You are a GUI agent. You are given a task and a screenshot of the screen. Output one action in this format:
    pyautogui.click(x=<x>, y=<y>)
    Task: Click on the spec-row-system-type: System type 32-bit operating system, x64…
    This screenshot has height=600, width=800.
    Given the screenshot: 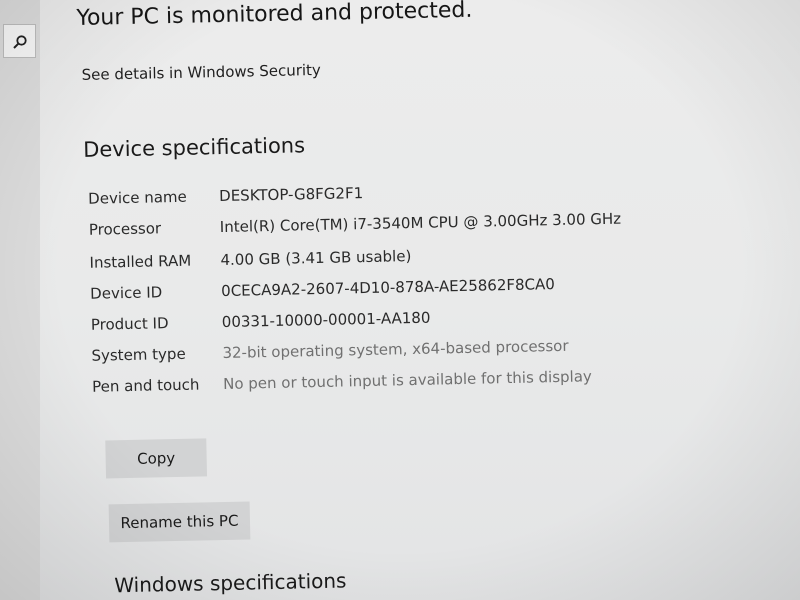 What is the action you would take?
    pyautogui.click(x=391, y=349)
    